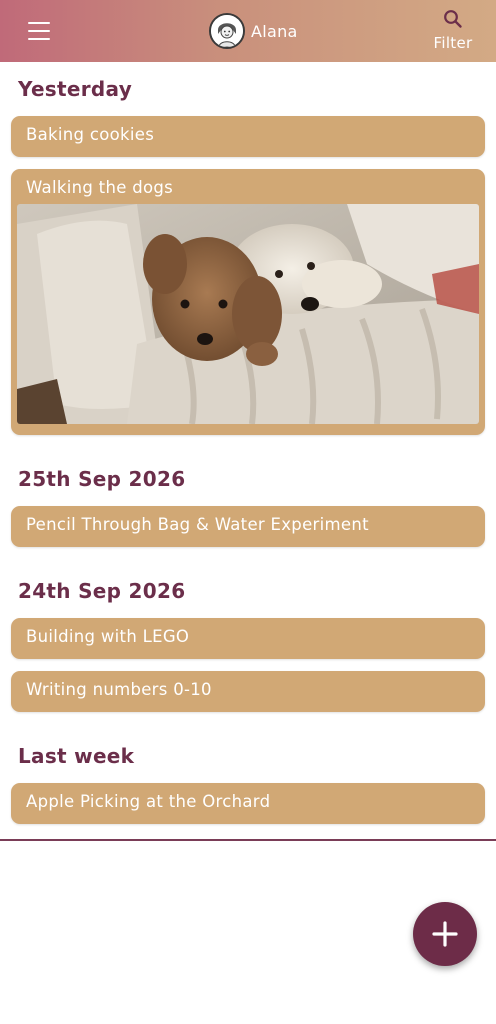 Image resolution: width=496 pixels, height=1024 pixels. Describe the element at coordinates (248, 638) in the screenshot. I see `entry-card: Building with LEGO` at that location.